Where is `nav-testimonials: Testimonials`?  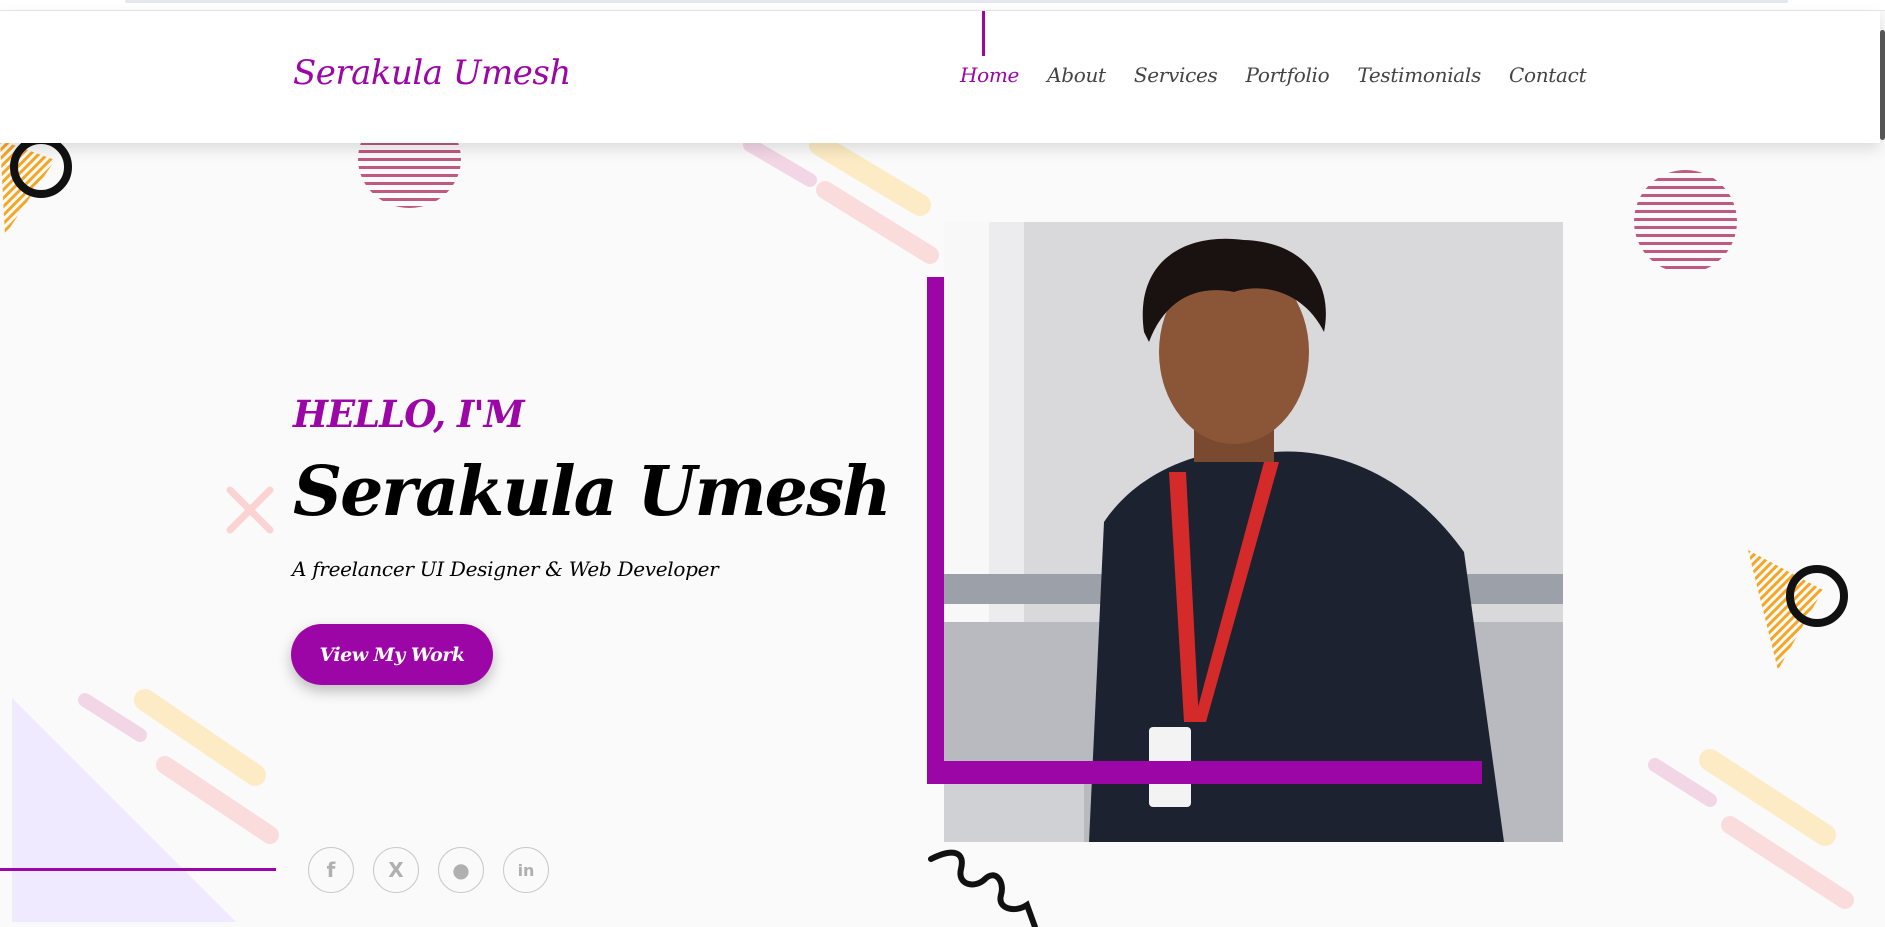
nav-testimonials: Testimonials is located at coordinates (1419, 75).